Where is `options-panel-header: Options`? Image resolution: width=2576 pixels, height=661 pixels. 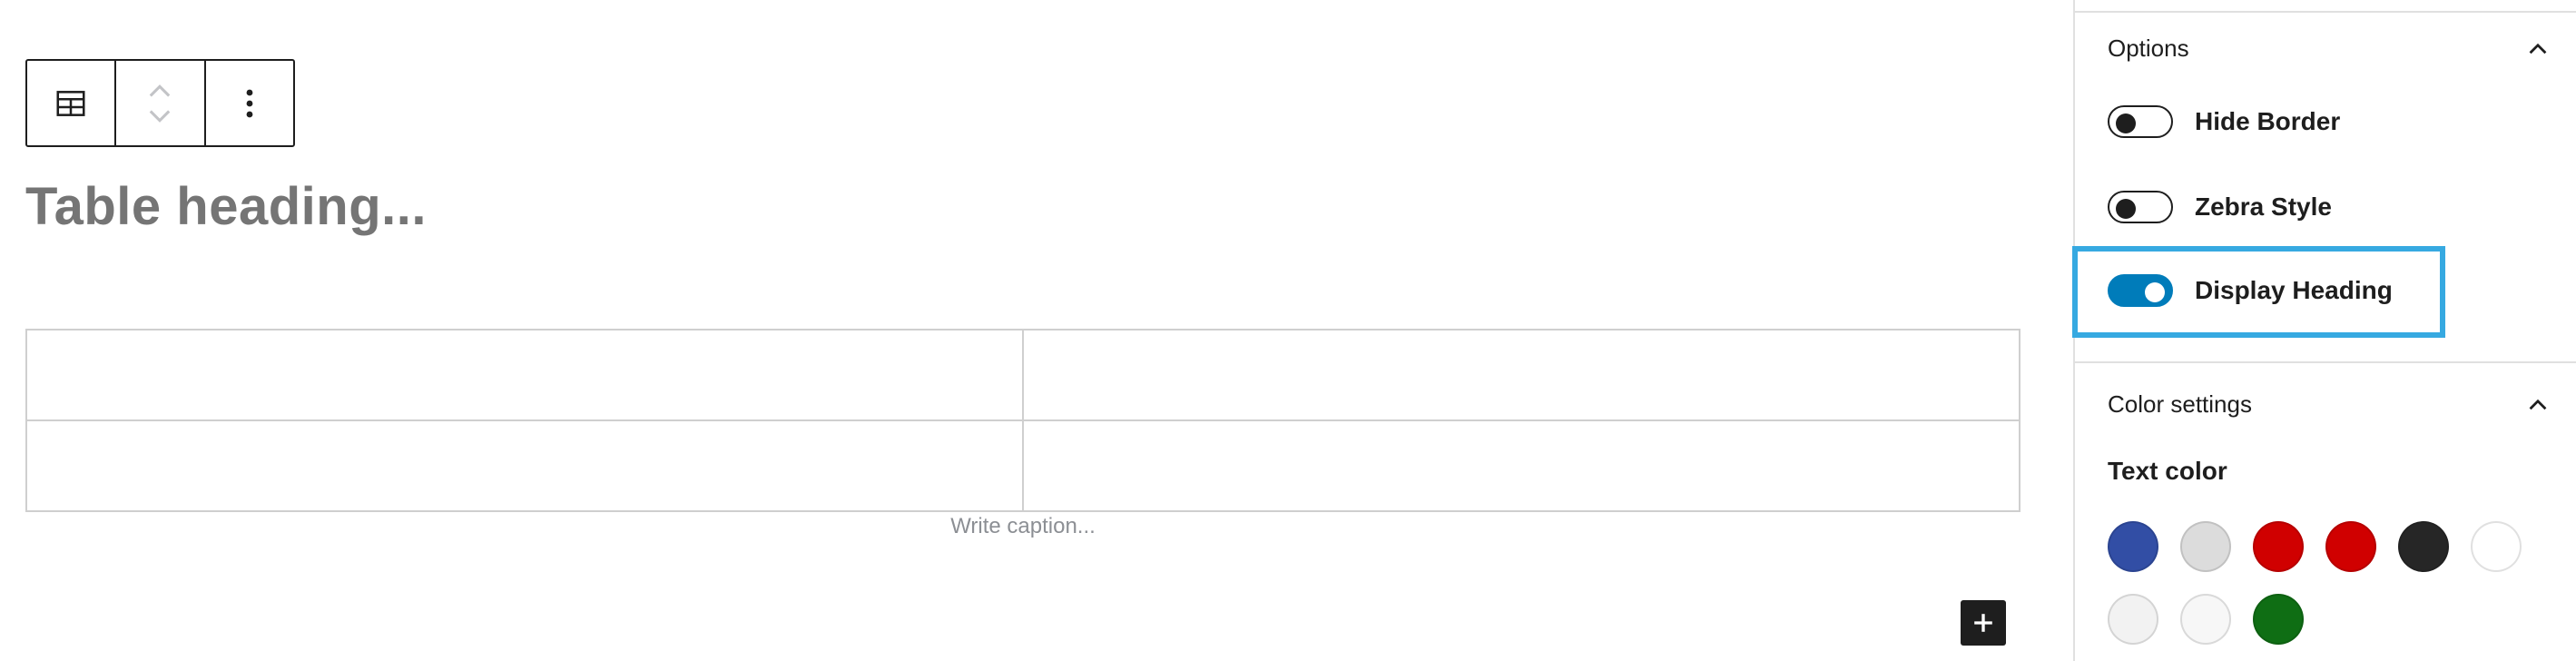
options-panel-header: Options is located at coordinates (2329, 49).